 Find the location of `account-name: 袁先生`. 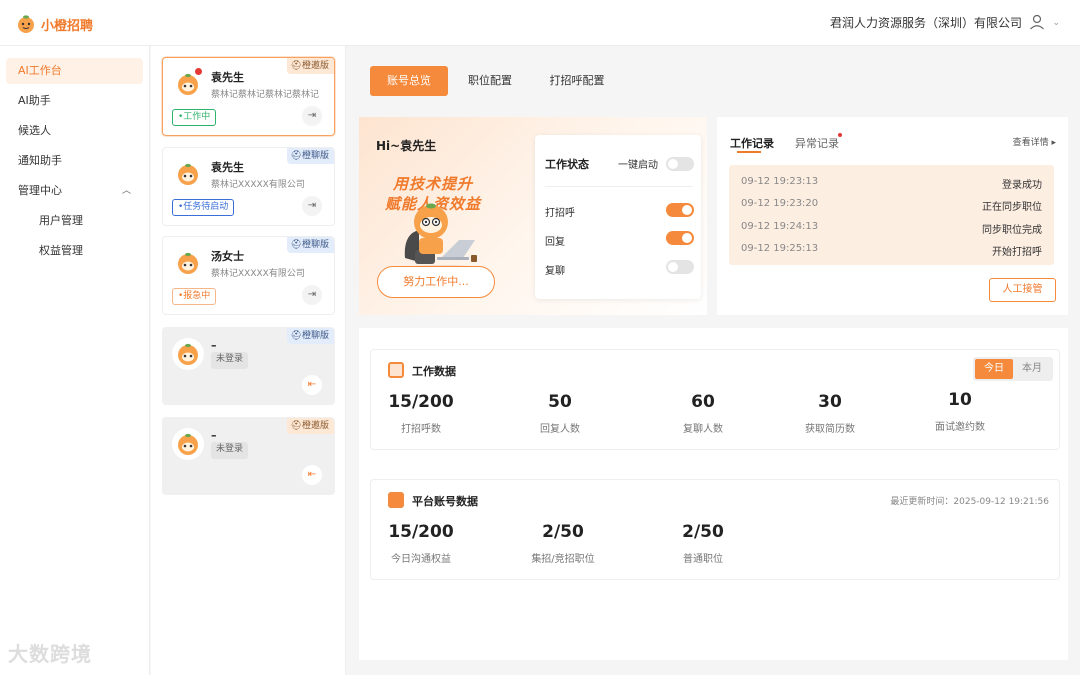

account-name: 袁先生 is located at coordinates (227, 77).